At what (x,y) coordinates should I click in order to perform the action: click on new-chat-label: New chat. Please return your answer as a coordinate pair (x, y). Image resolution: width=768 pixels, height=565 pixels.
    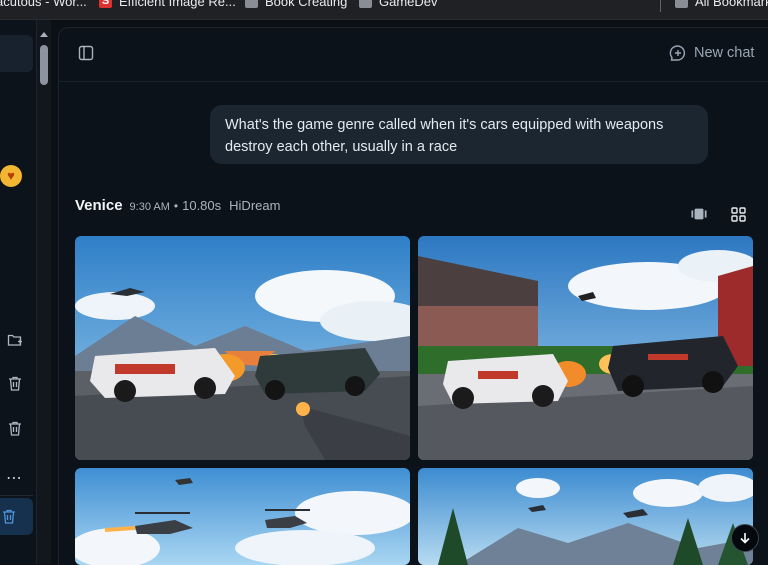
    Looking at the image, I should click on (724, 53).